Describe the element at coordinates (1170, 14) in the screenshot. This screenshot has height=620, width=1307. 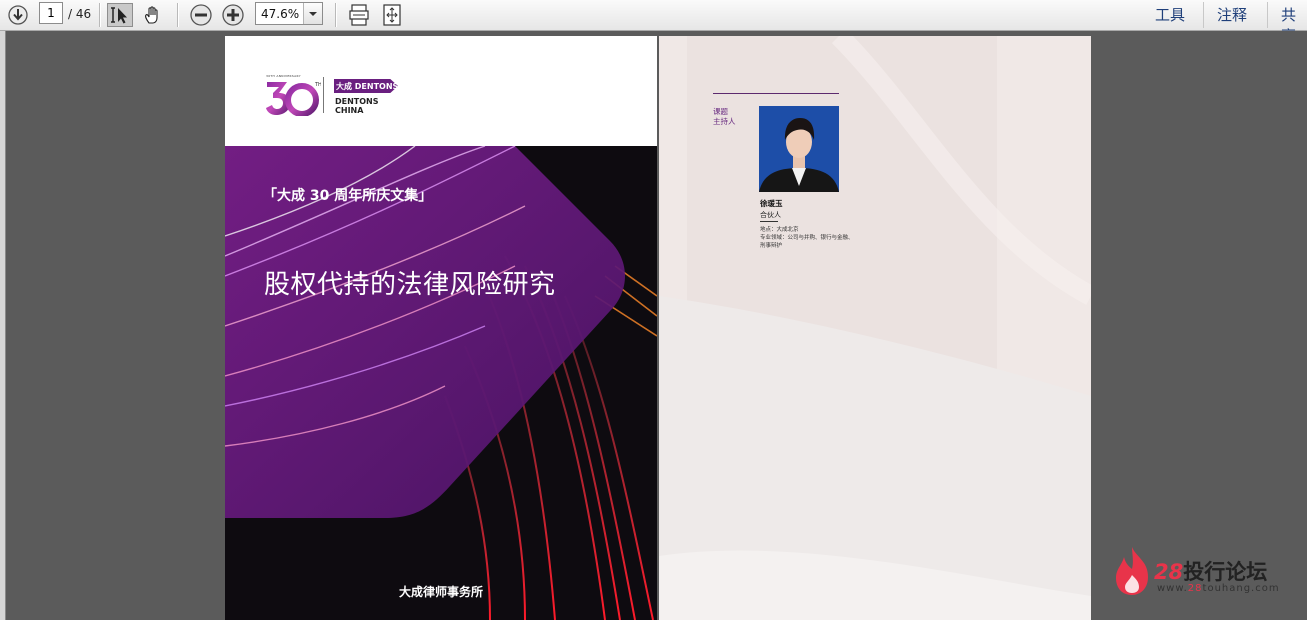
I see `menu-tools: 工具` at that location.